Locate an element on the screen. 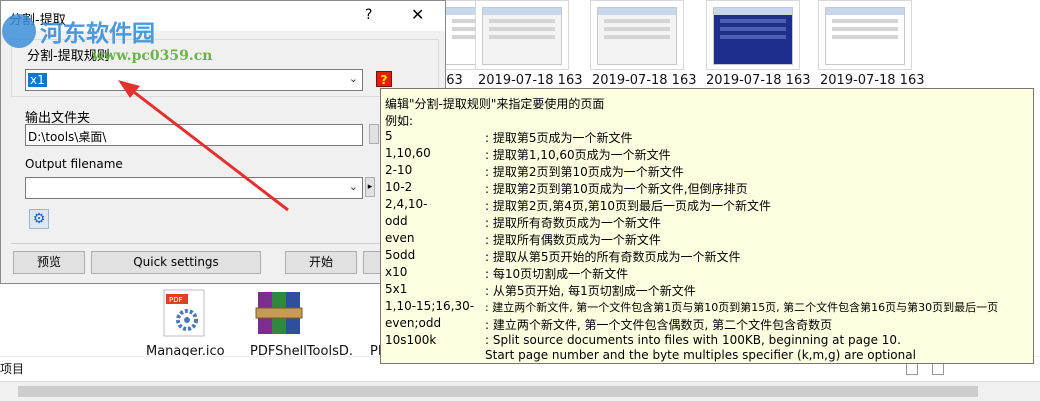 Image resolution: width=1040 pixels, height=401 pixels. watermark-logo is located at coordinates (19, 31).